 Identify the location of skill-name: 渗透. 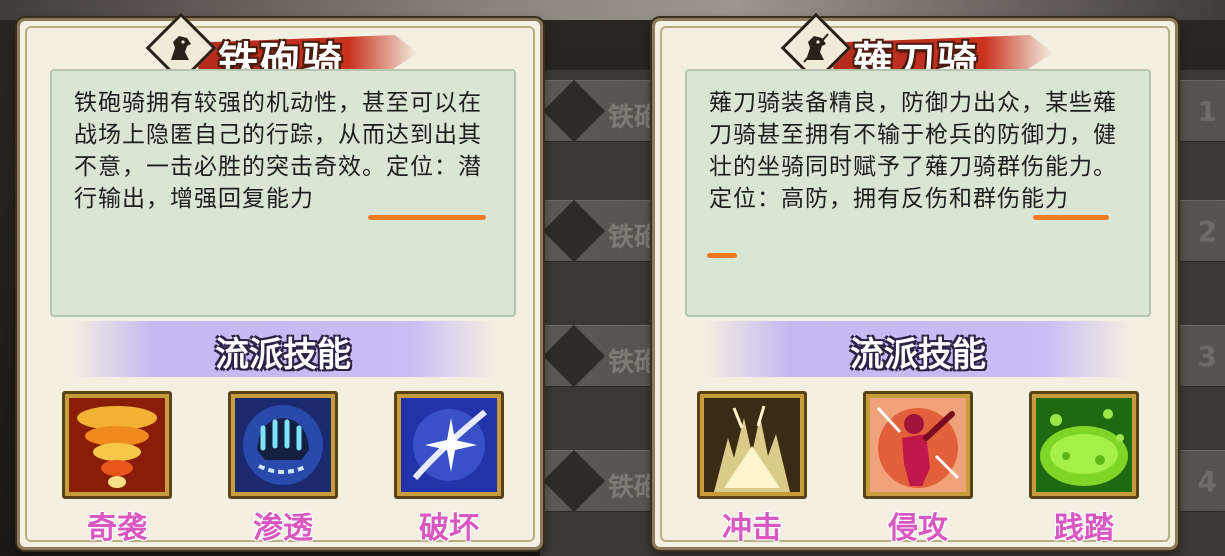
(283, 528).